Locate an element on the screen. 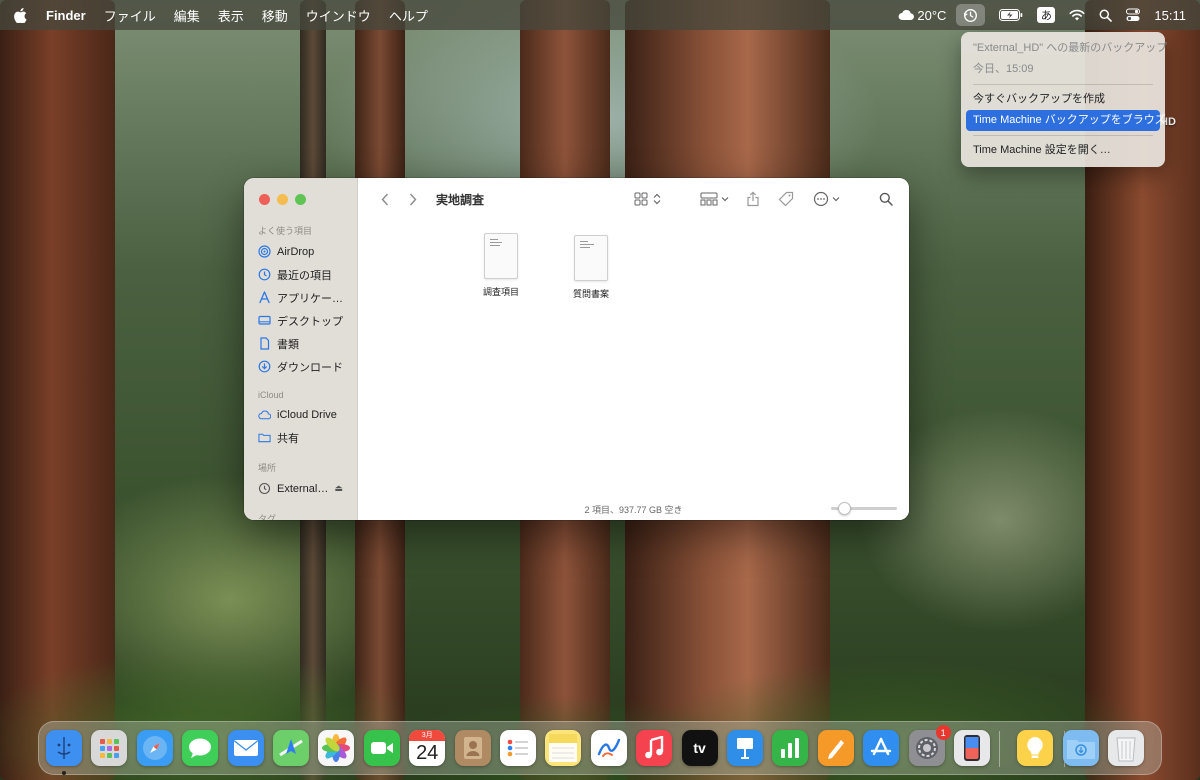 This screenshot has height=780, width=1200. back-button is located at coordinates (385, 199).